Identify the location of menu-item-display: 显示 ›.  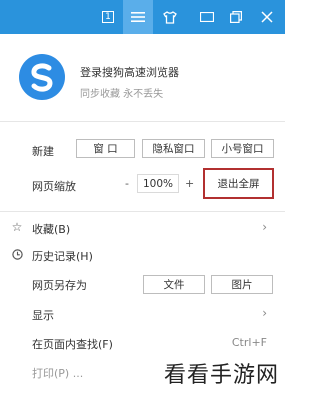
(142, 314).